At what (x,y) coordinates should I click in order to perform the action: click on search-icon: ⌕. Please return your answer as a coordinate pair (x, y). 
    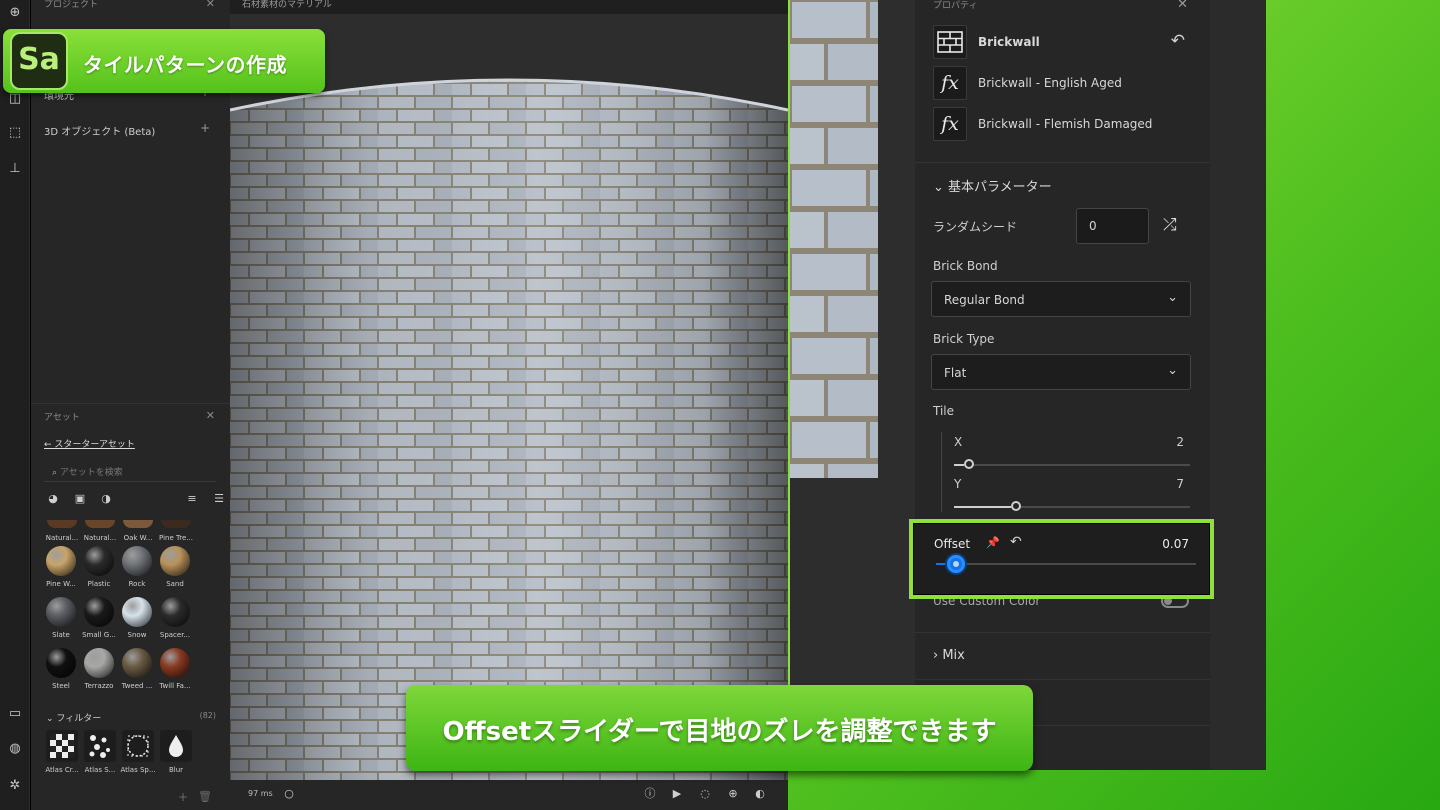
    Looking at the image, I should click on (55, 473).